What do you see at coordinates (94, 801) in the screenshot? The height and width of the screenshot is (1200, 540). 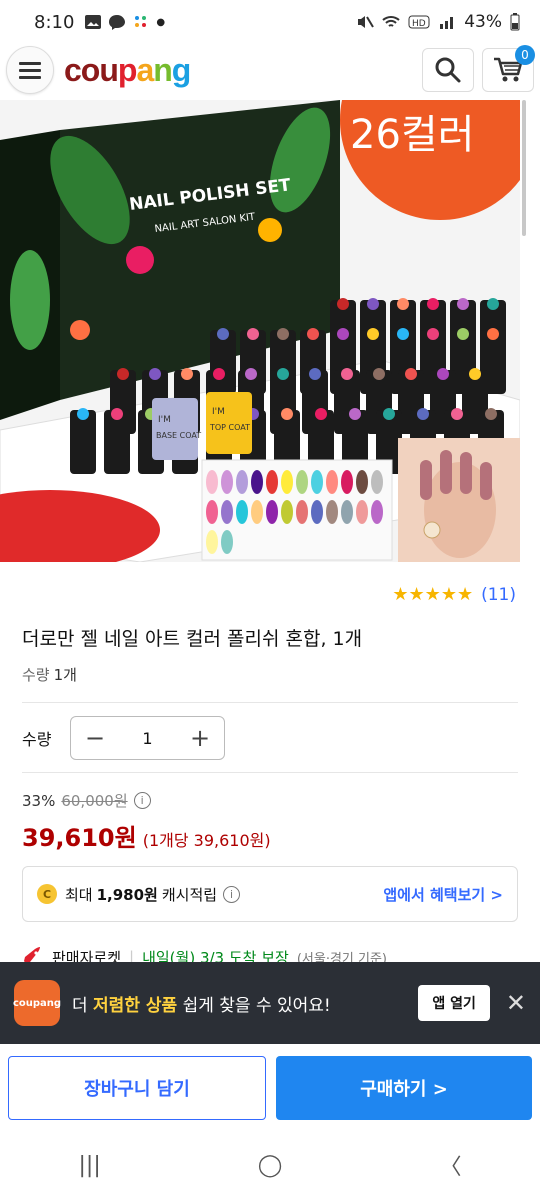 I see `original-price: 60,000원` at bounding box center [94, 801].